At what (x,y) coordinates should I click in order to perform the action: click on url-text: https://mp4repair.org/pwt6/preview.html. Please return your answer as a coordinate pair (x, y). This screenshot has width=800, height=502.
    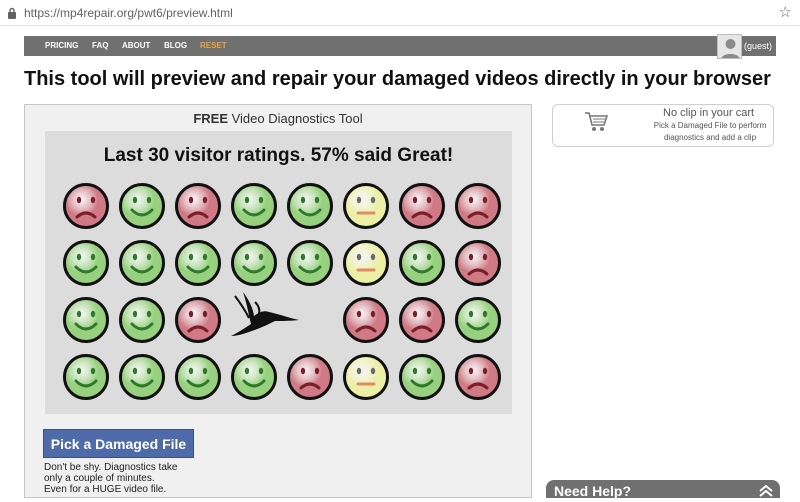
    Looking at the image, I should click on (128, 13).